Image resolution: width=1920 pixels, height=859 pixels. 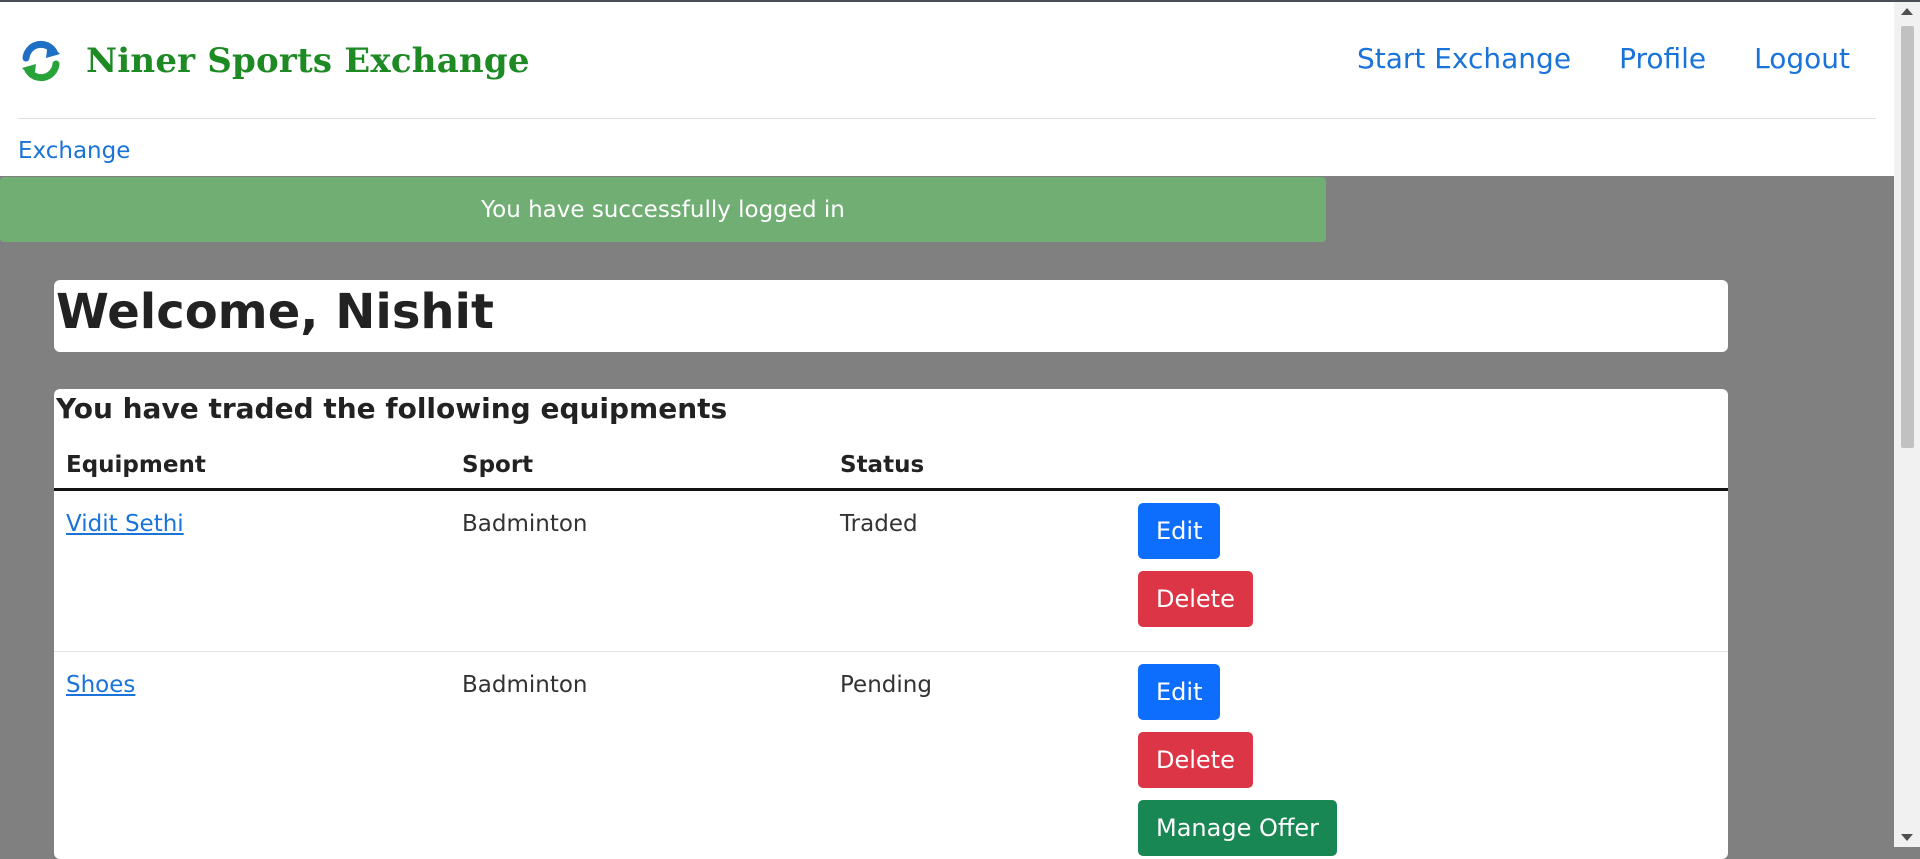 I want to click on column-header-sport: Sport, so click(x=639, y=465).